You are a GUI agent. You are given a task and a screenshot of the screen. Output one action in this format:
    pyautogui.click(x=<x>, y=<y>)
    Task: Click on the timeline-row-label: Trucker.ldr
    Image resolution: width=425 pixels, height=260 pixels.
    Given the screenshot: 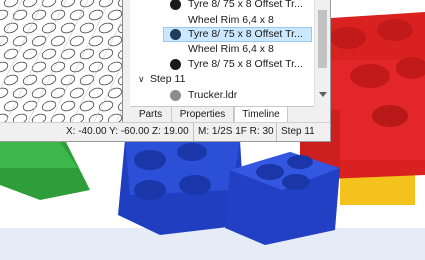 What is the action you would take?
    pyautogui.click(x=213, y=95)
    